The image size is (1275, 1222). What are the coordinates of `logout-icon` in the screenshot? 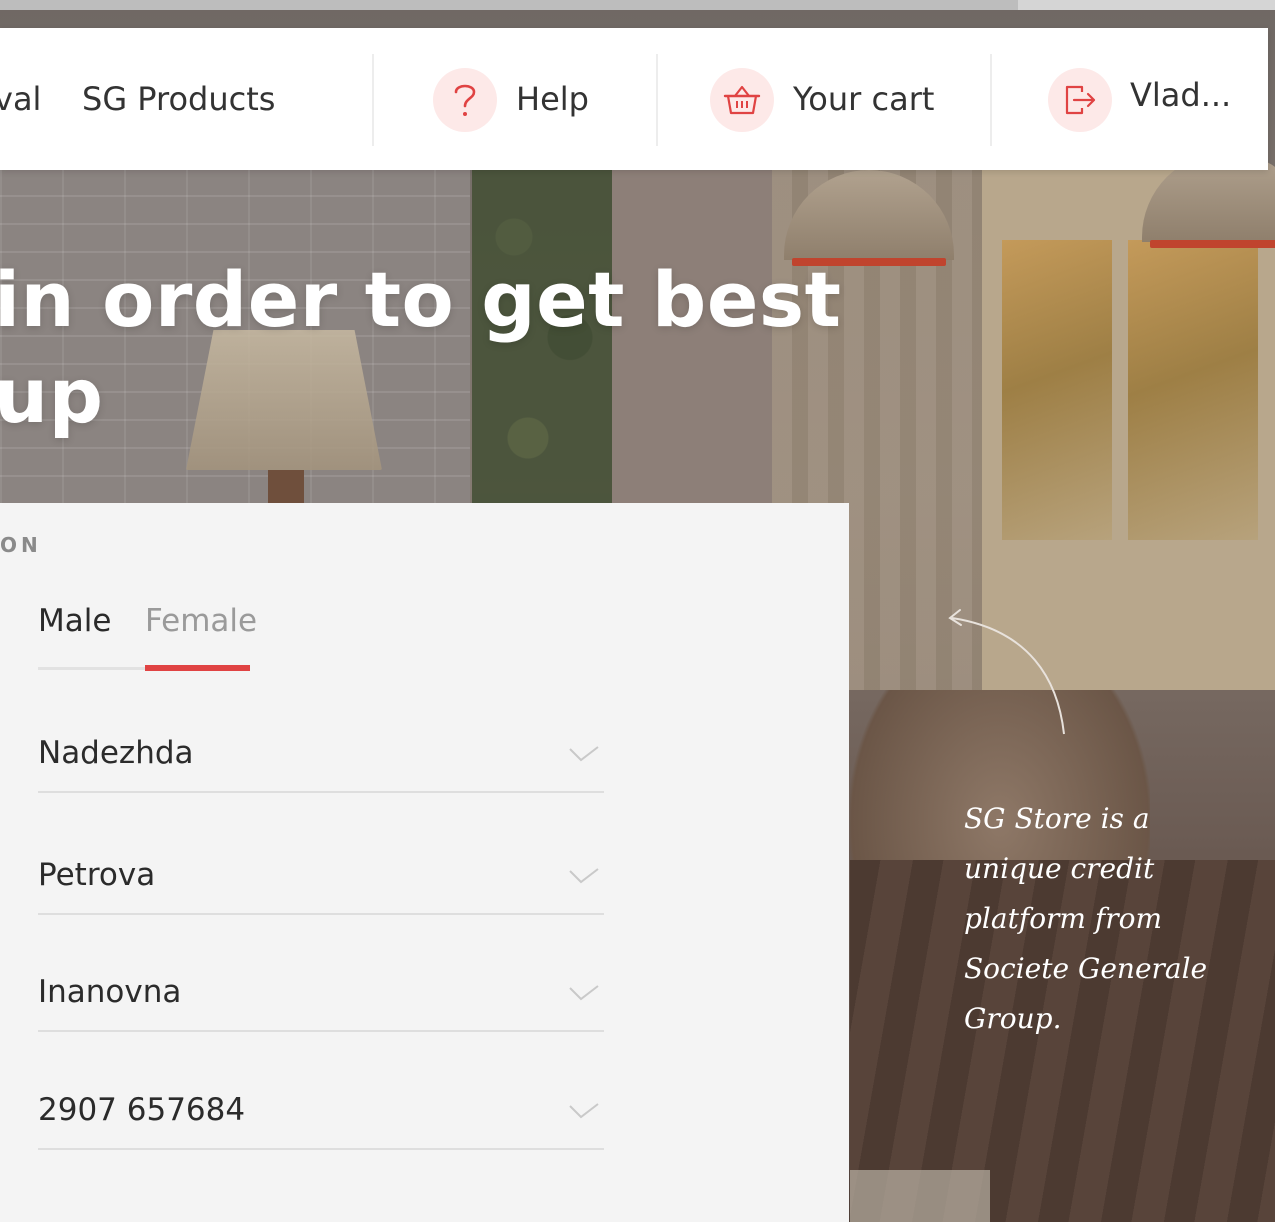 It's located at (1080, 100).